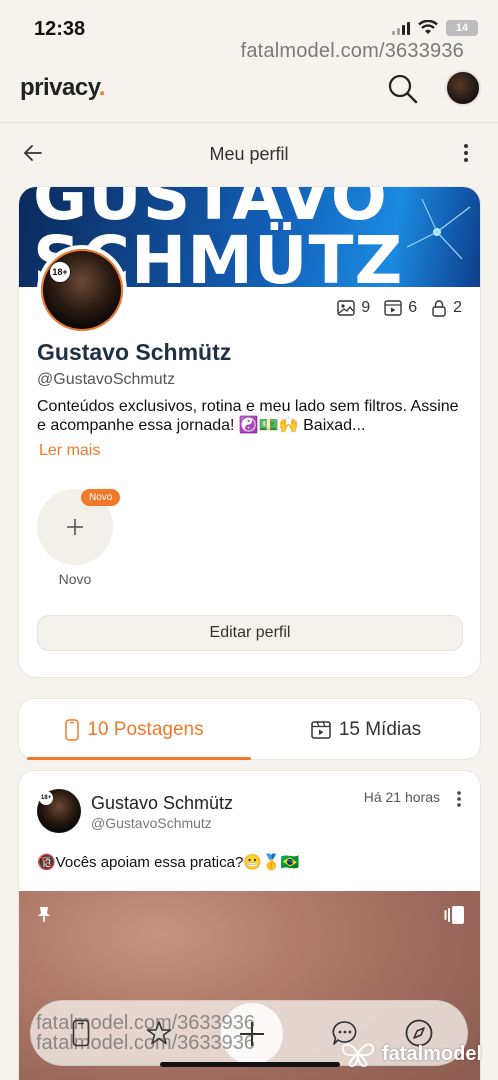 The width and height of the screenshot is (498, 1080). Describe the element at coordinates (439, 308) in the screenshot. I see `lock-icon` at that location.